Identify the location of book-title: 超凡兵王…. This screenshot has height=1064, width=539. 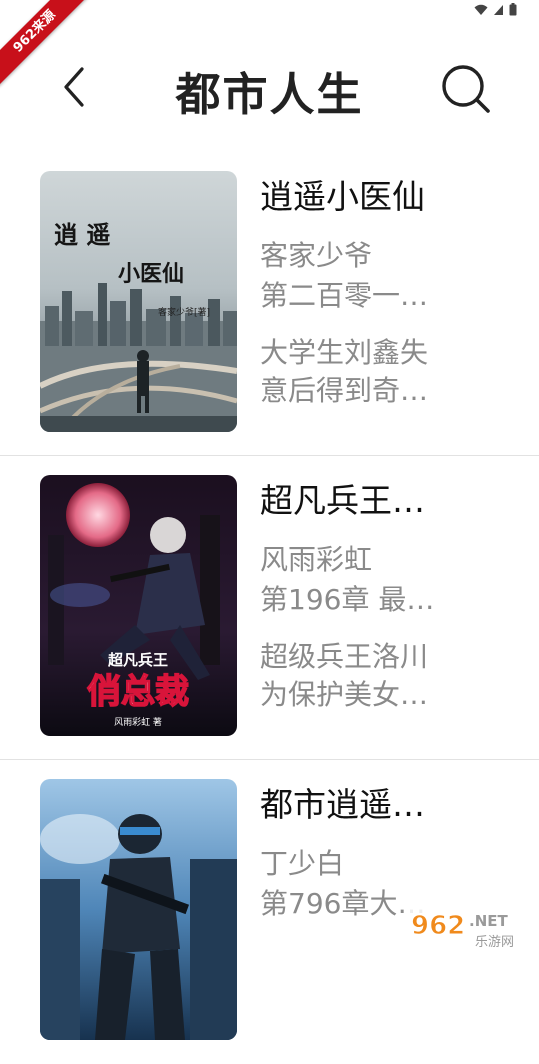
(342, 500).